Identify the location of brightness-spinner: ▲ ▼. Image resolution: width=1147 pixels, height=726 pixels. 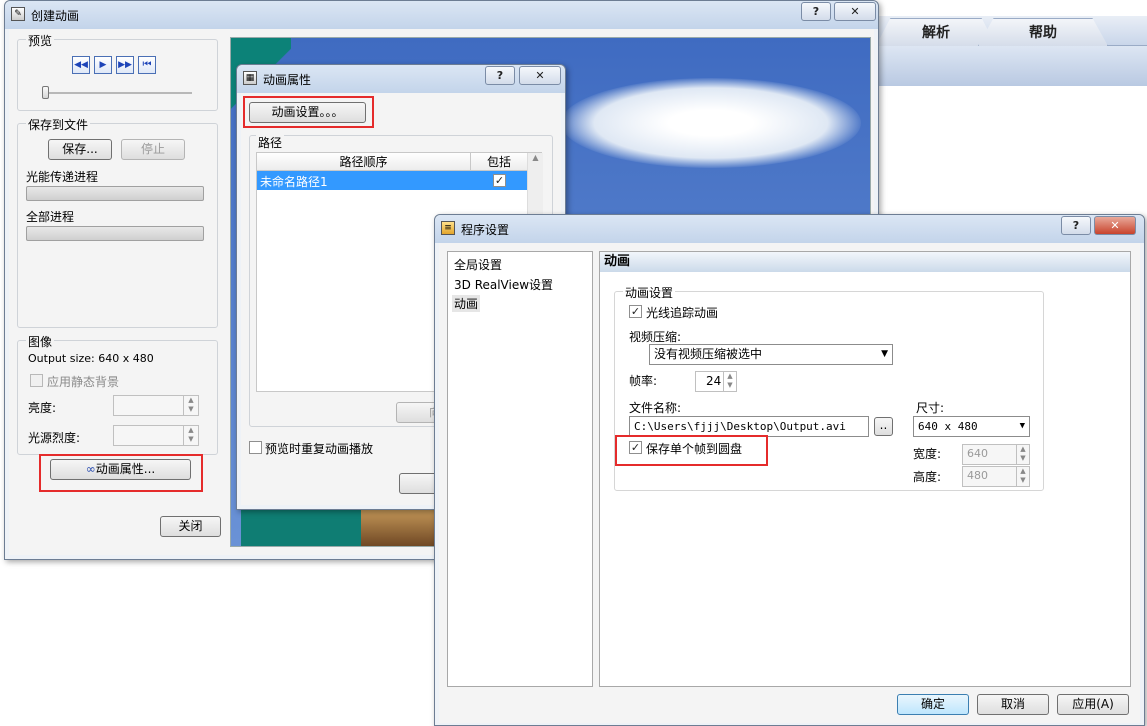
(156, 405).